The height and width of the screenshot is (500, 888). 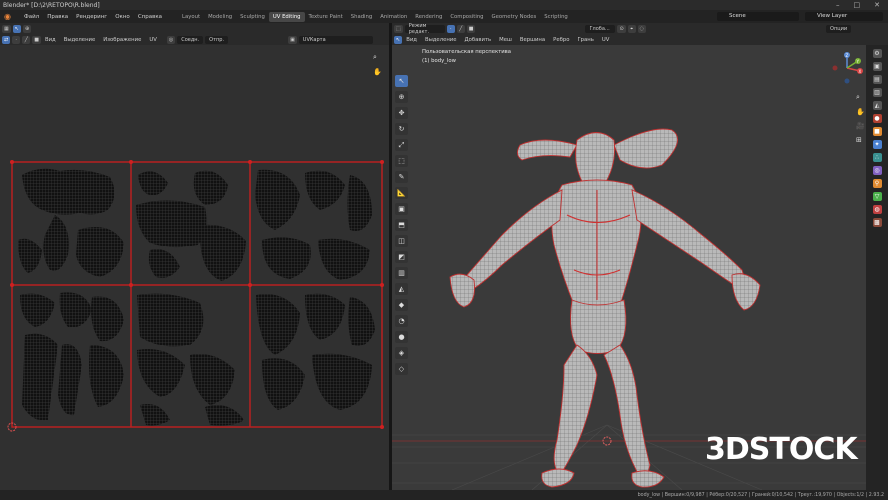 What do you see at coordinates (877, 118) in the screenshot?
I see `world-props-icon: ●` at bounding box center [877, 118].